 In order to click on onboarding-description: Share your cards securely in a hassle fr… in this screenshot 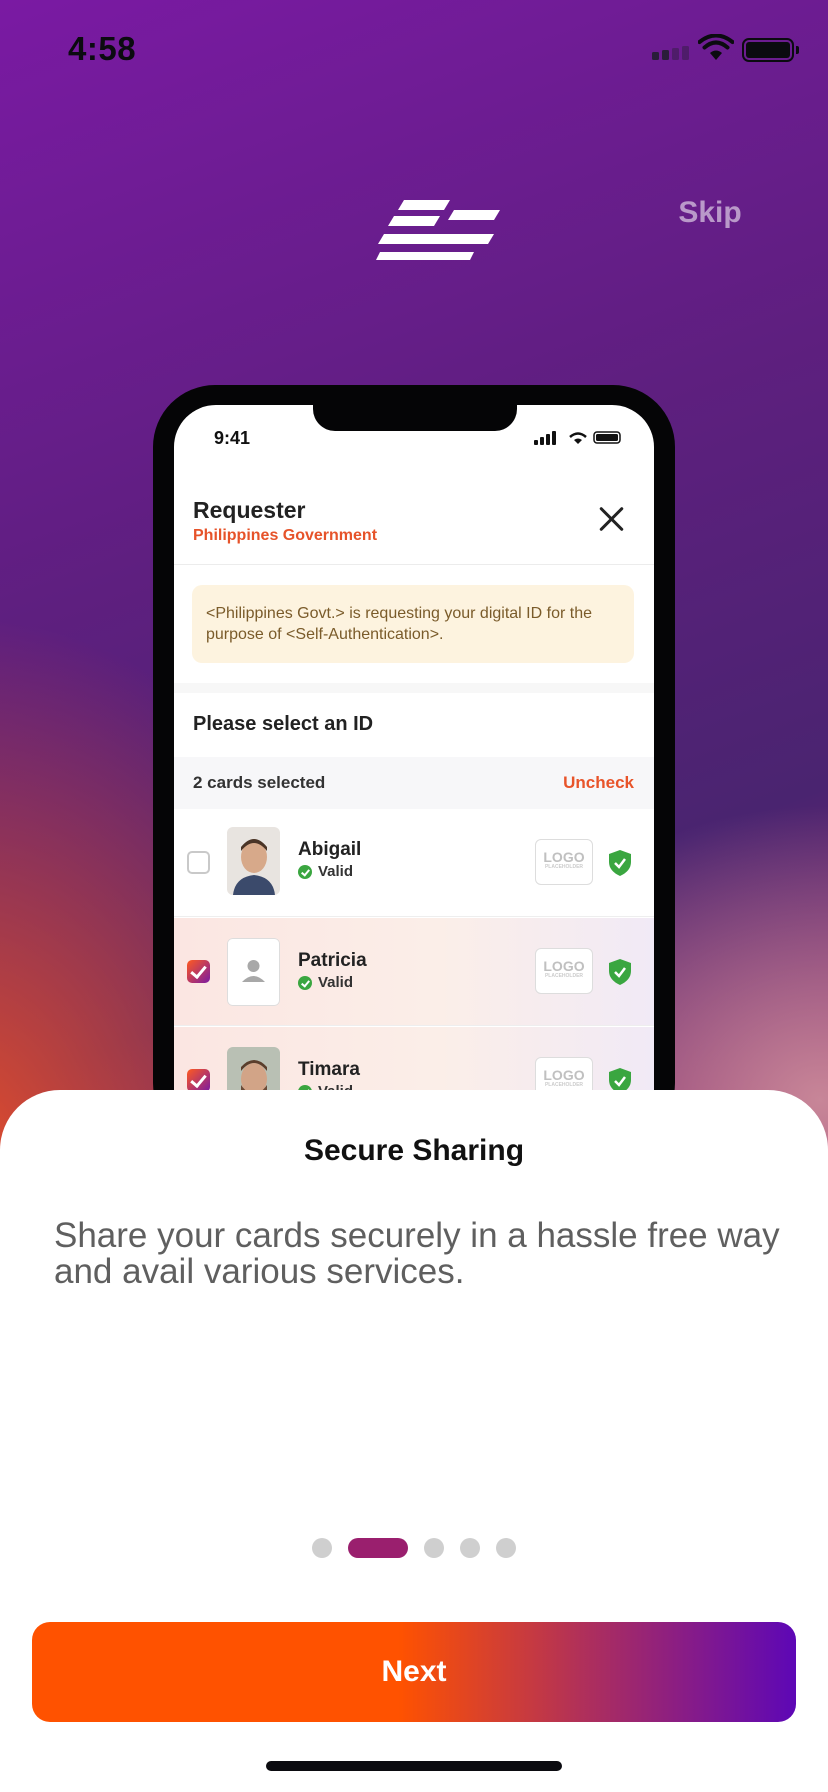, I will do `click(417, 1253)`.